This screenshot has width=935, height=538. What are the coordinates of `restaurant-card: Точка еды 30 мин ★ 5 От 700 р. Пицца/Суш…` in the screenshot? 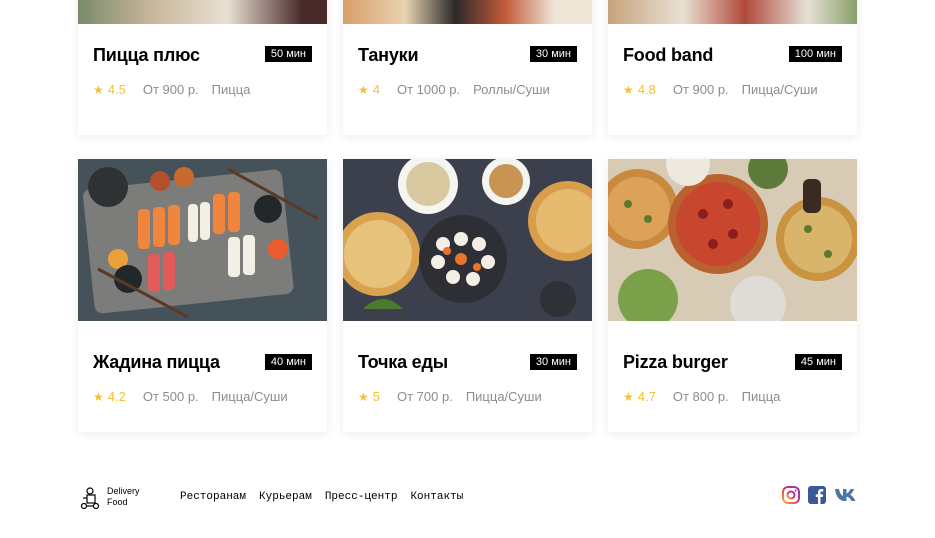 It's located at (467, 295).